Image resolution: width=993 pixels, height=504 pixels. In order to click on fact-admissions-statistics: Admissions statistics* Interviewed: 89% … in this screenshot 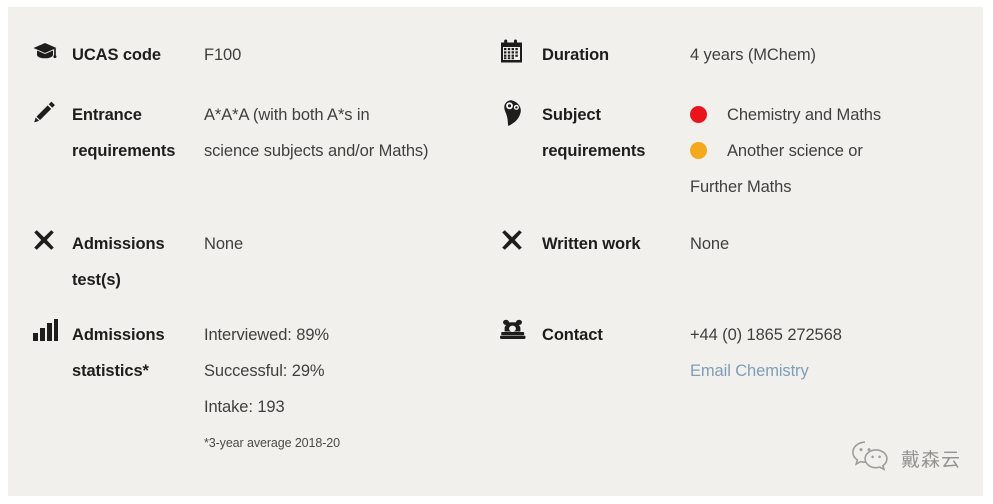, I will do `click(186, 387)`.